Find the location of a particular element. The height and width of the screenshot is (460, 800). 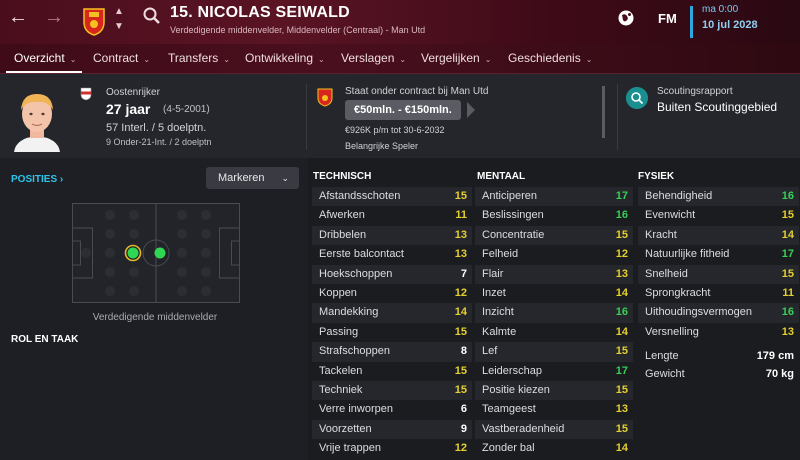

tab-verslagen: Verslagen ⌄ is located at coordinates (373, 59).